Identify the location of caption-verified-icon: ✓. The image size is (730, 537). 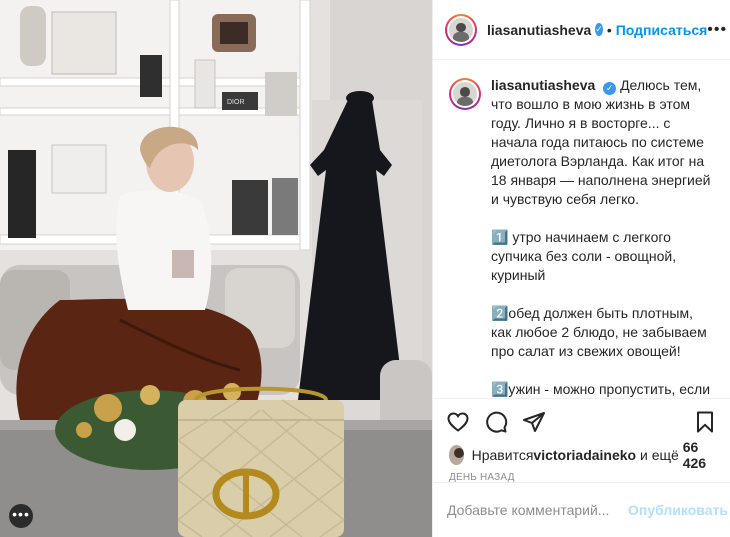
(610, 88).